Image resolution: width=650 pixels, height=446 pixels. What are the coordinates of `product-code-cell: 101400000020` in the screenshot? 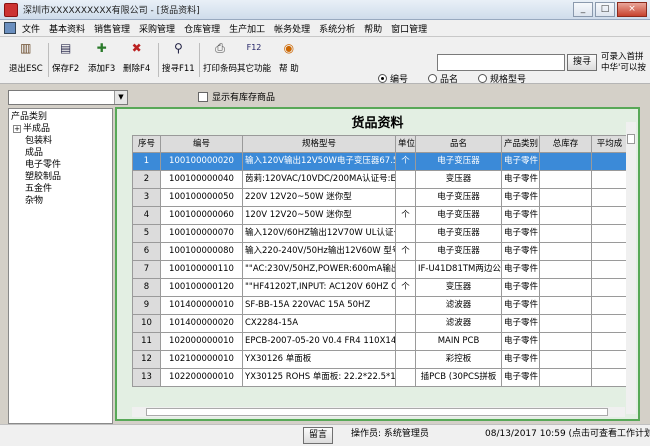 It's located at (202, 324).